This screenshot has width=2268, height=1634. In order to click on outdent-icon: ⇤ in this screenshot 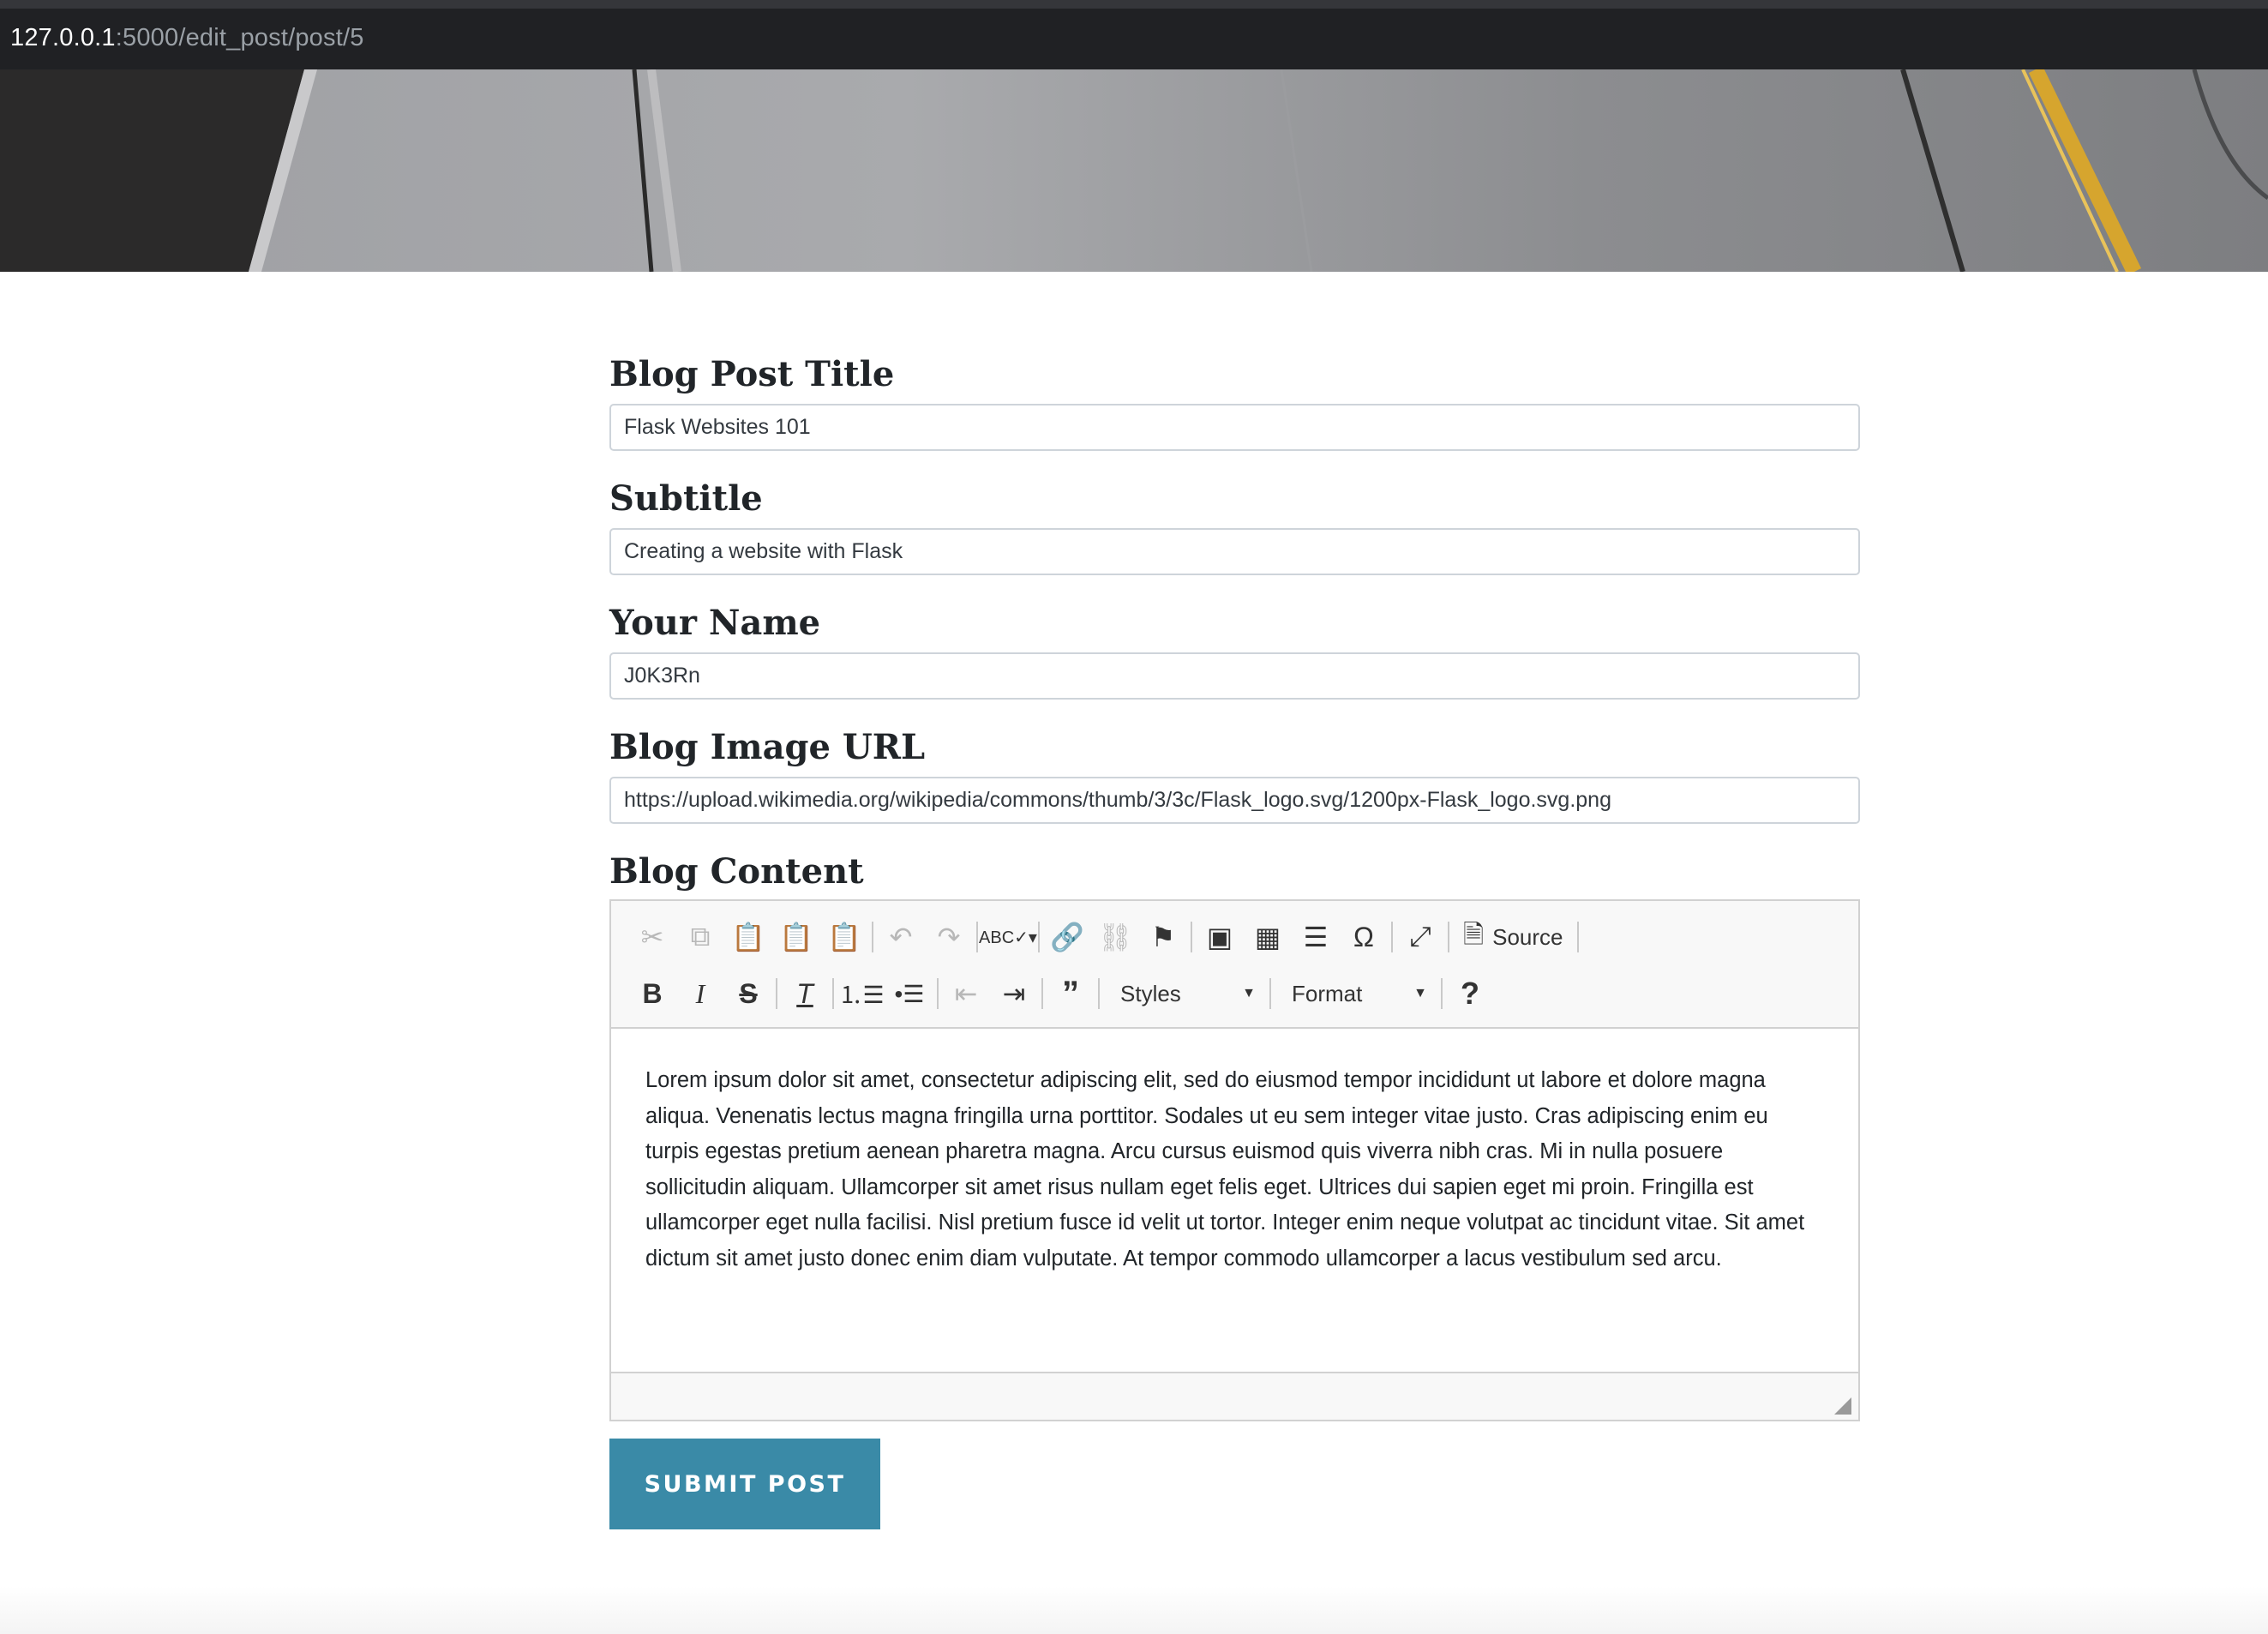, I will do `click(966, 993)`.